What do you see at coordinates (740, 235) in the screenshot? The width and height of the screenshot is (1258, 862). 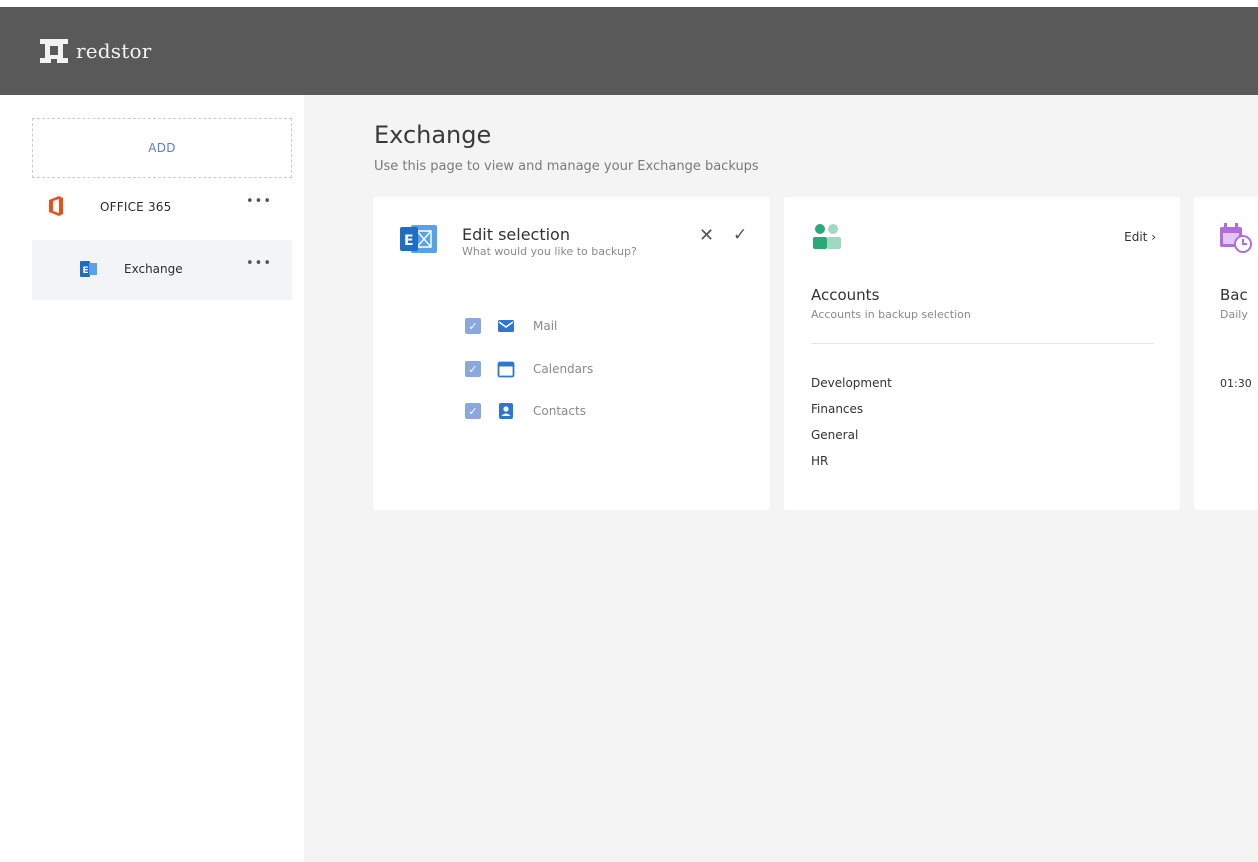 I see `confirm-icon: ✓` at bounding box center [740, 235].